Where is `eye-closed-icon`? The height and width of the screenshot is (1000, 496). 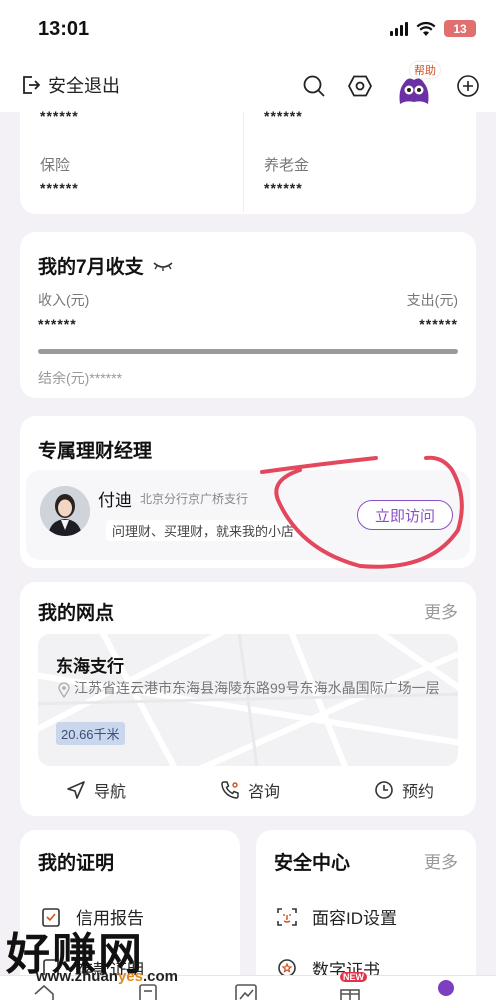
eye-closed-icon is located at coordinates (163, 266).